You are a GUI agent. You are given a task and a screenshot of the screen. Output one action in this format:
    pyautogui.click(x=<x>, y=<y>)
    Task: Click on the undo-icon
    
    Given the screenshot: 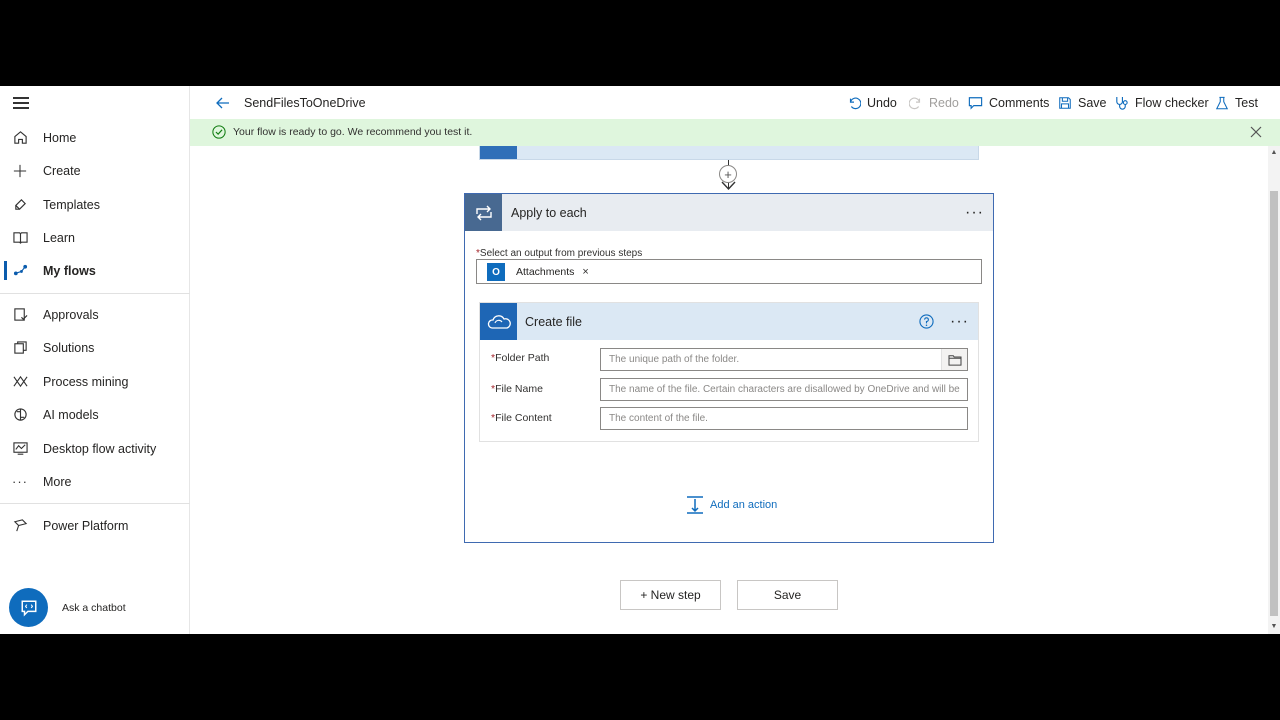 What is the action you would take?
    pyautogui.click(x=855, y=103)
    